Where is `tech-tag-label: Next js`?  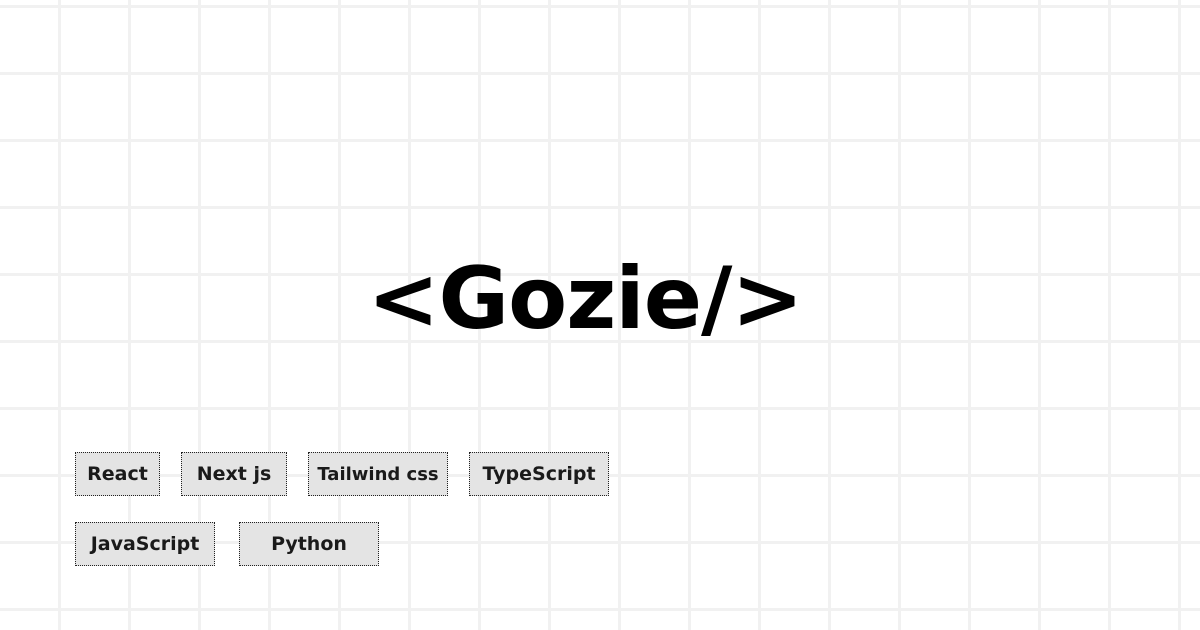
tech-tag-label: Next js is located at coordinates (234, 474).